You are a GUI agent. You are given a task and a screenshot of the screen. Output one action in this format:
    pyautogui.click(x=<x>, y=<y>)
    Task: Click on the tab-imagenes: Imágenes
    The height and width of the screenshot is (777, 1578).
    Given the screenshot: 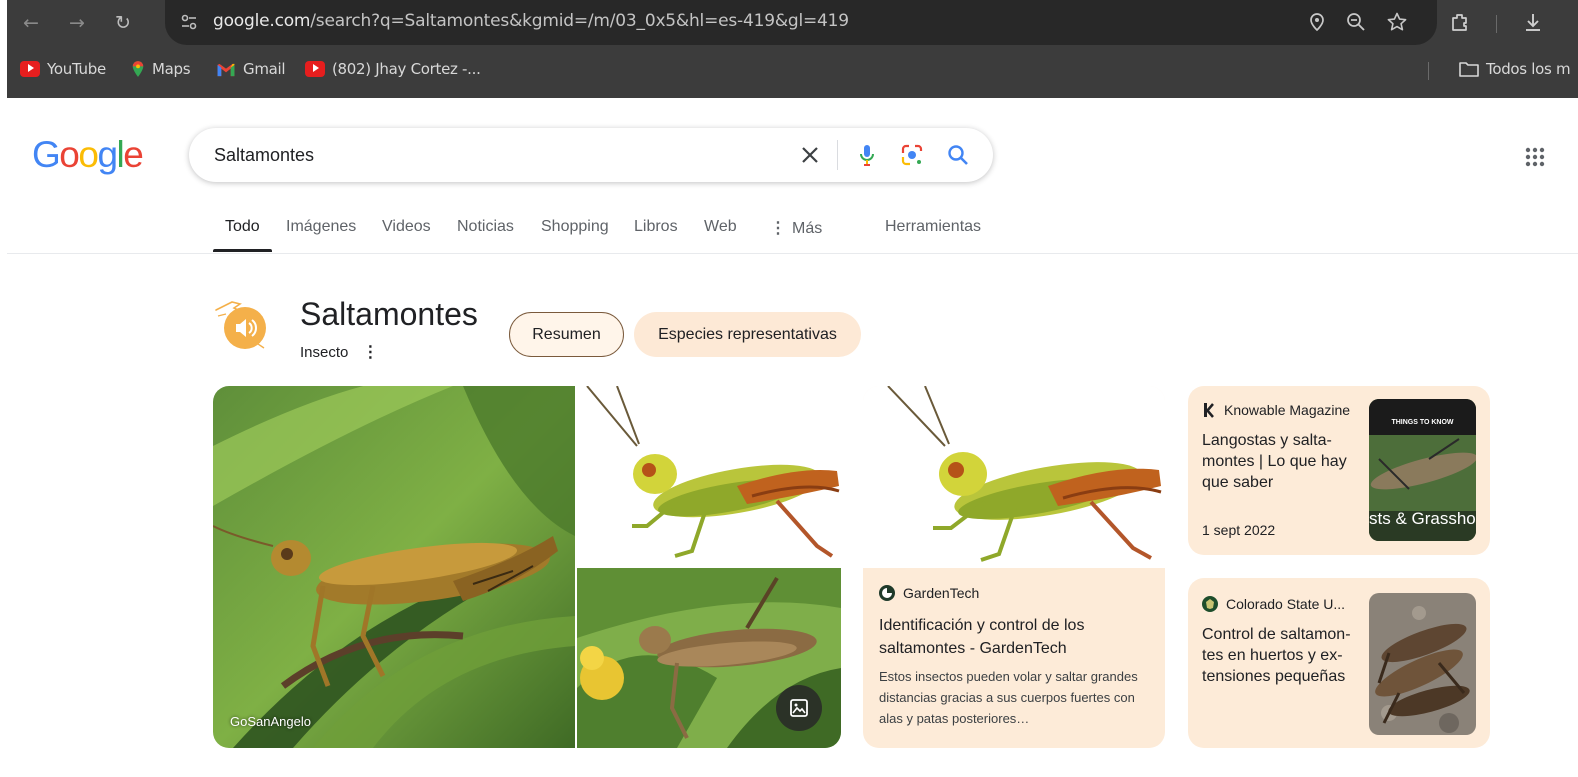 What is the action you would take?
    pyautogui.click(x=321, y=227)
    